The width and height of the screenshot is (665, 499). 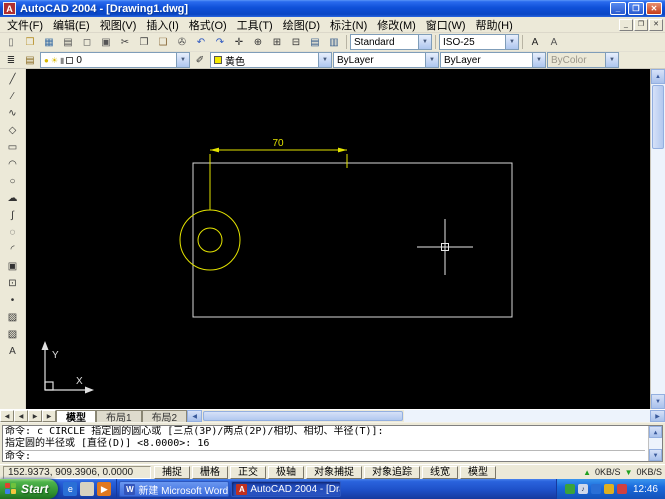 What do you see at coordinates (396, 25) in the screenshot?
I see `menu-modify: 修改(M)` at bounding box center [396, 25].